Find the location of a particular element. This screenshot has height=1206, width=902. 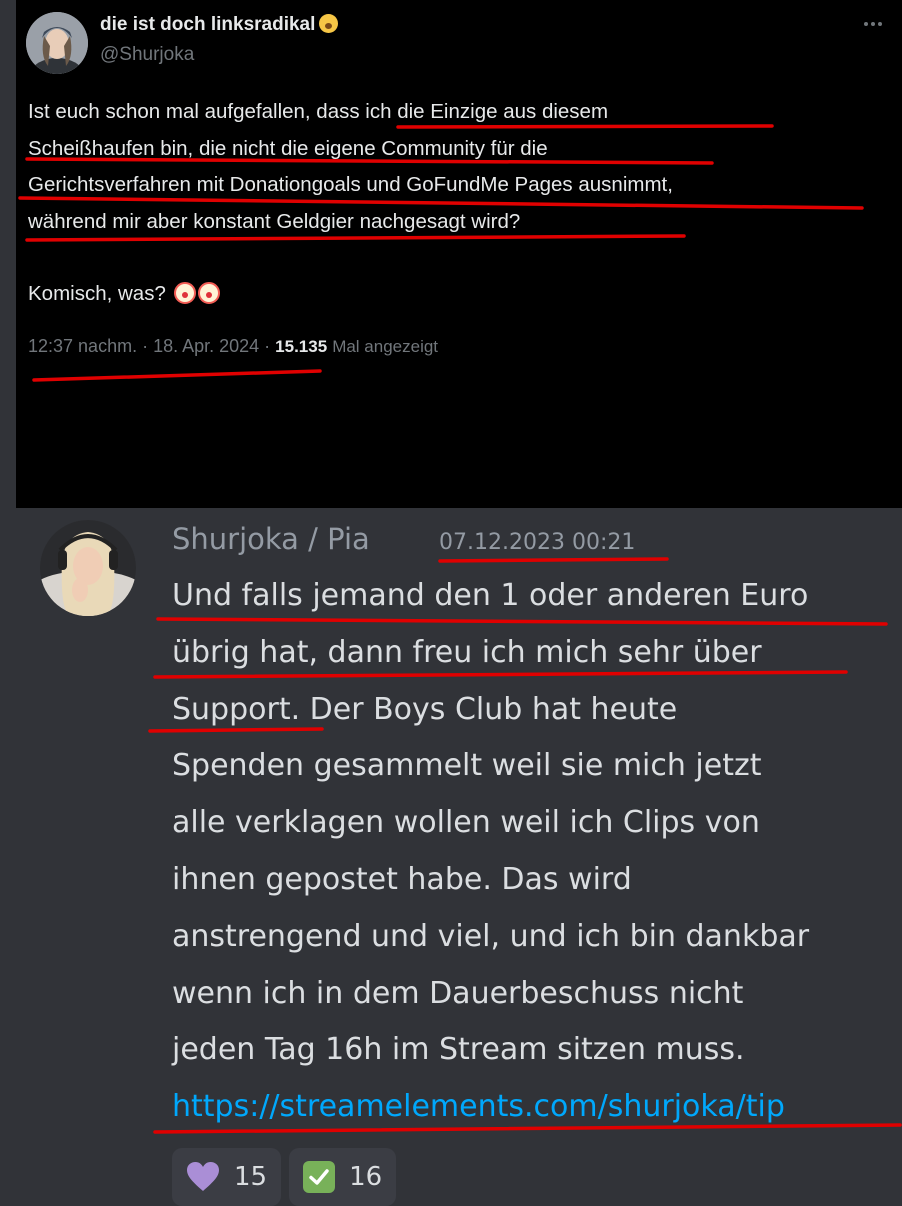

message-line: jeden Tag 16h im Stream sitzen muss. is located at coordinates (458, 1050).